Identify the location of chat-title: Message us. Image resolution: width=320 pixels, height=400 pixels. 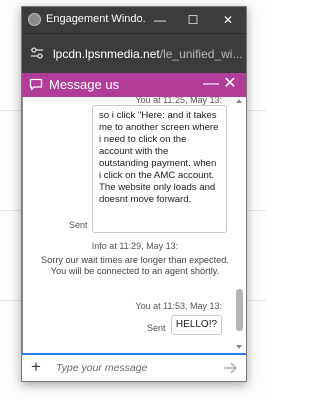
(84, 84).